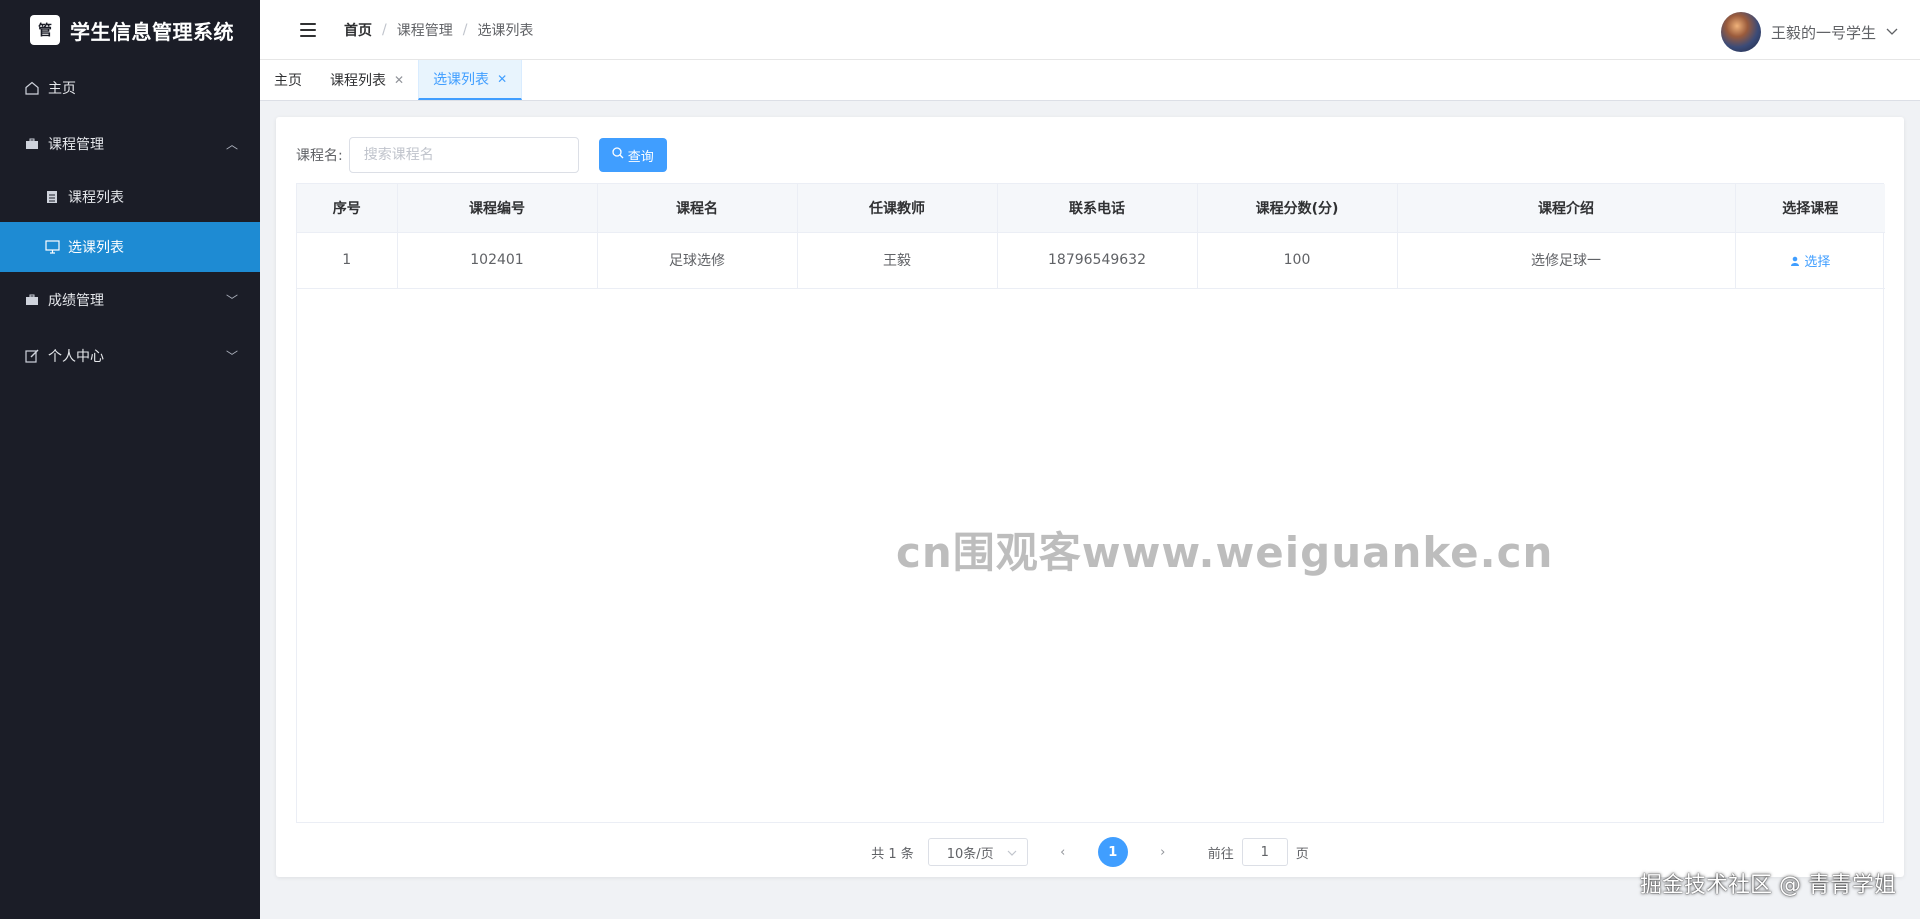  What do you see at coordinates (1090, 80) in the screenshot?
I see `tab-bar: 主页 课程列表 ✕ 选课列表 ✕` at bounding box center [1090, 80].